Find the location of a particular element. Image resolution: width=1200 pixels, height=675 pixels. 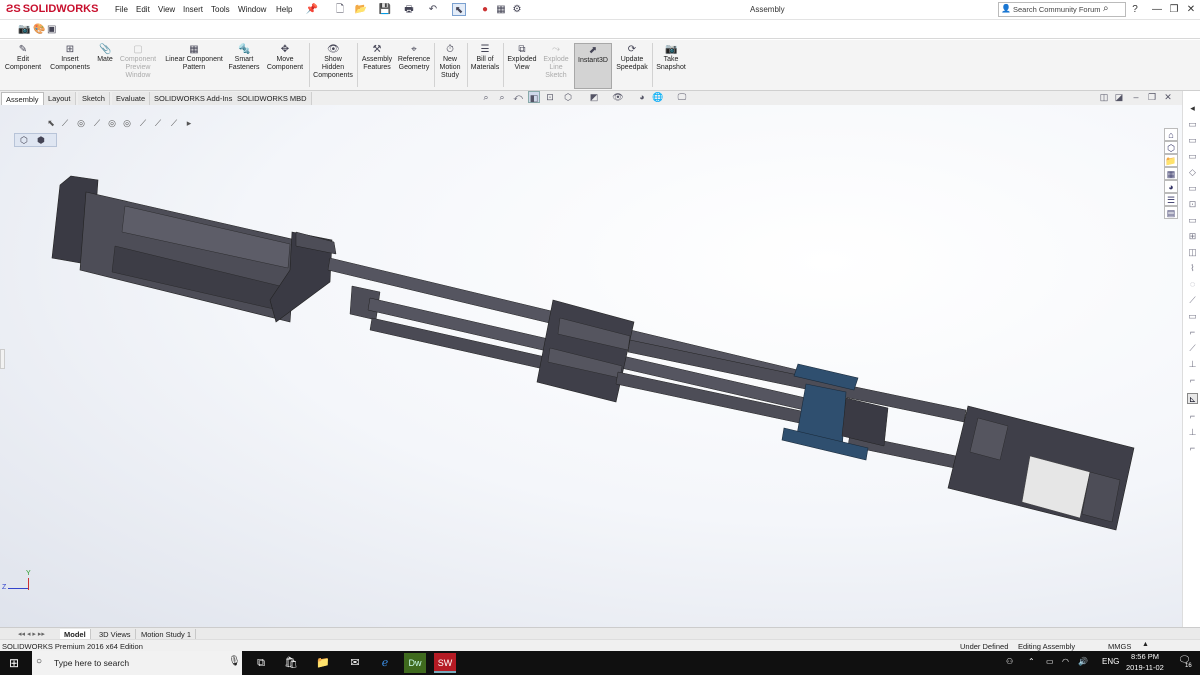

tab-assembly: Assembly is located at coordinates (22, 98).